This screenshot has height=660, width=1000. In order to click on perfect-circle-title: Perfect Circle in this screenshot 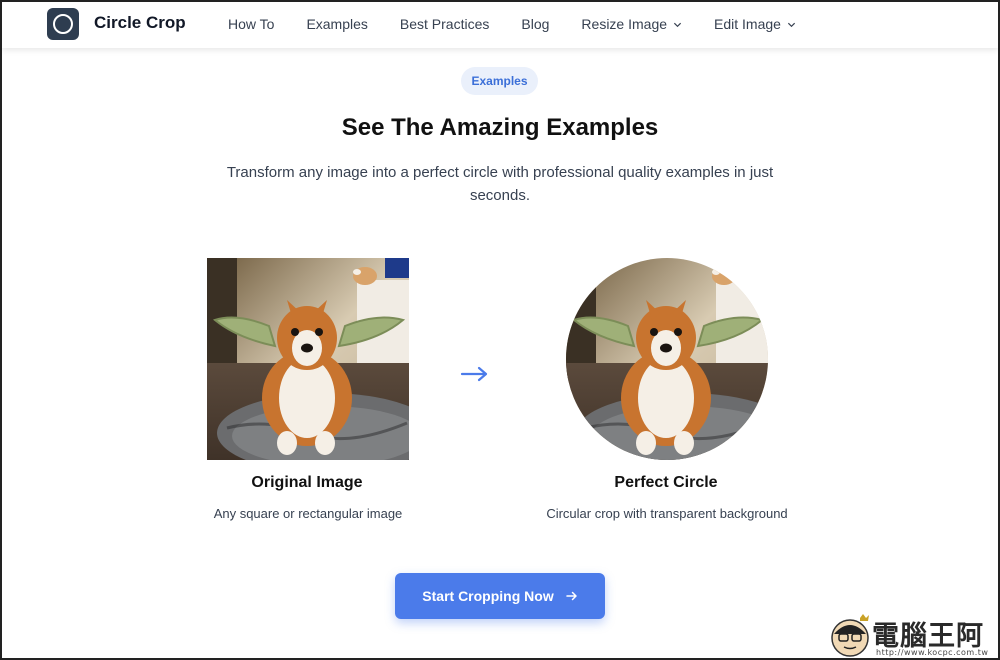, I will do `click(666, 482)`.